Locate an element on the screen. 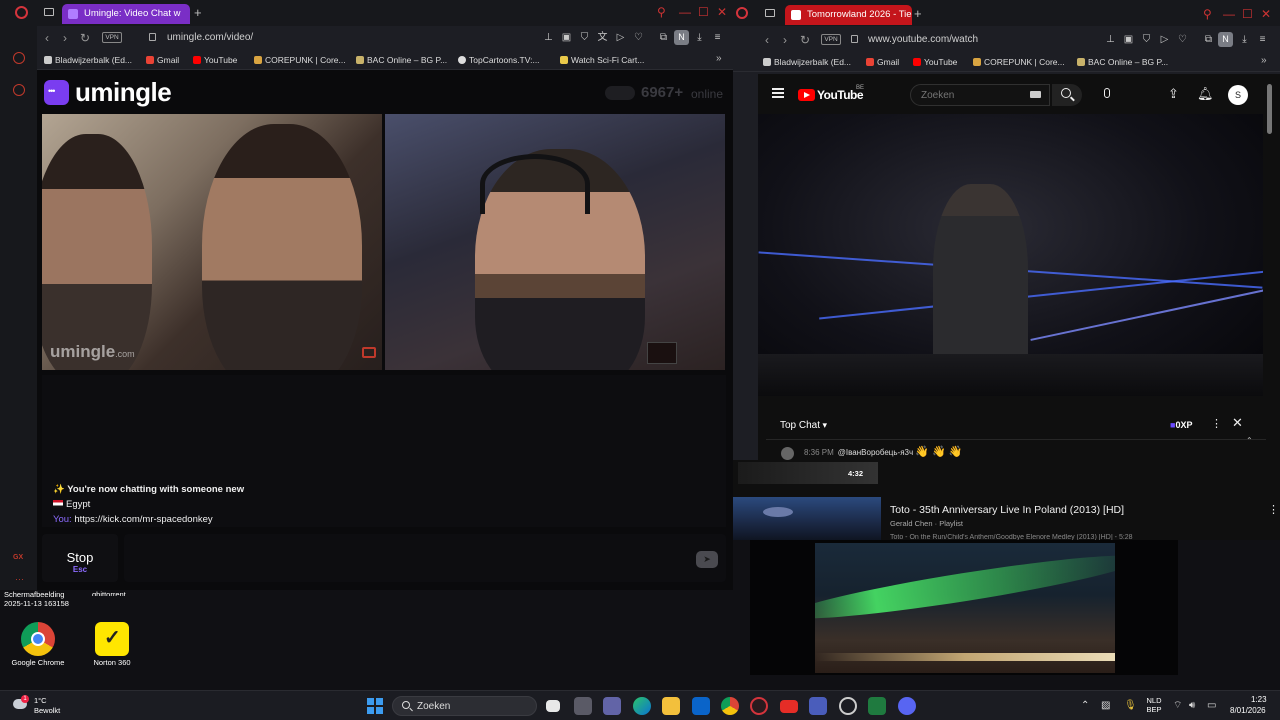 The width and height of the screenshot is (1280, 720). tab-umingle: Umingle: Video Chat w is located at coordinates (126, 14).